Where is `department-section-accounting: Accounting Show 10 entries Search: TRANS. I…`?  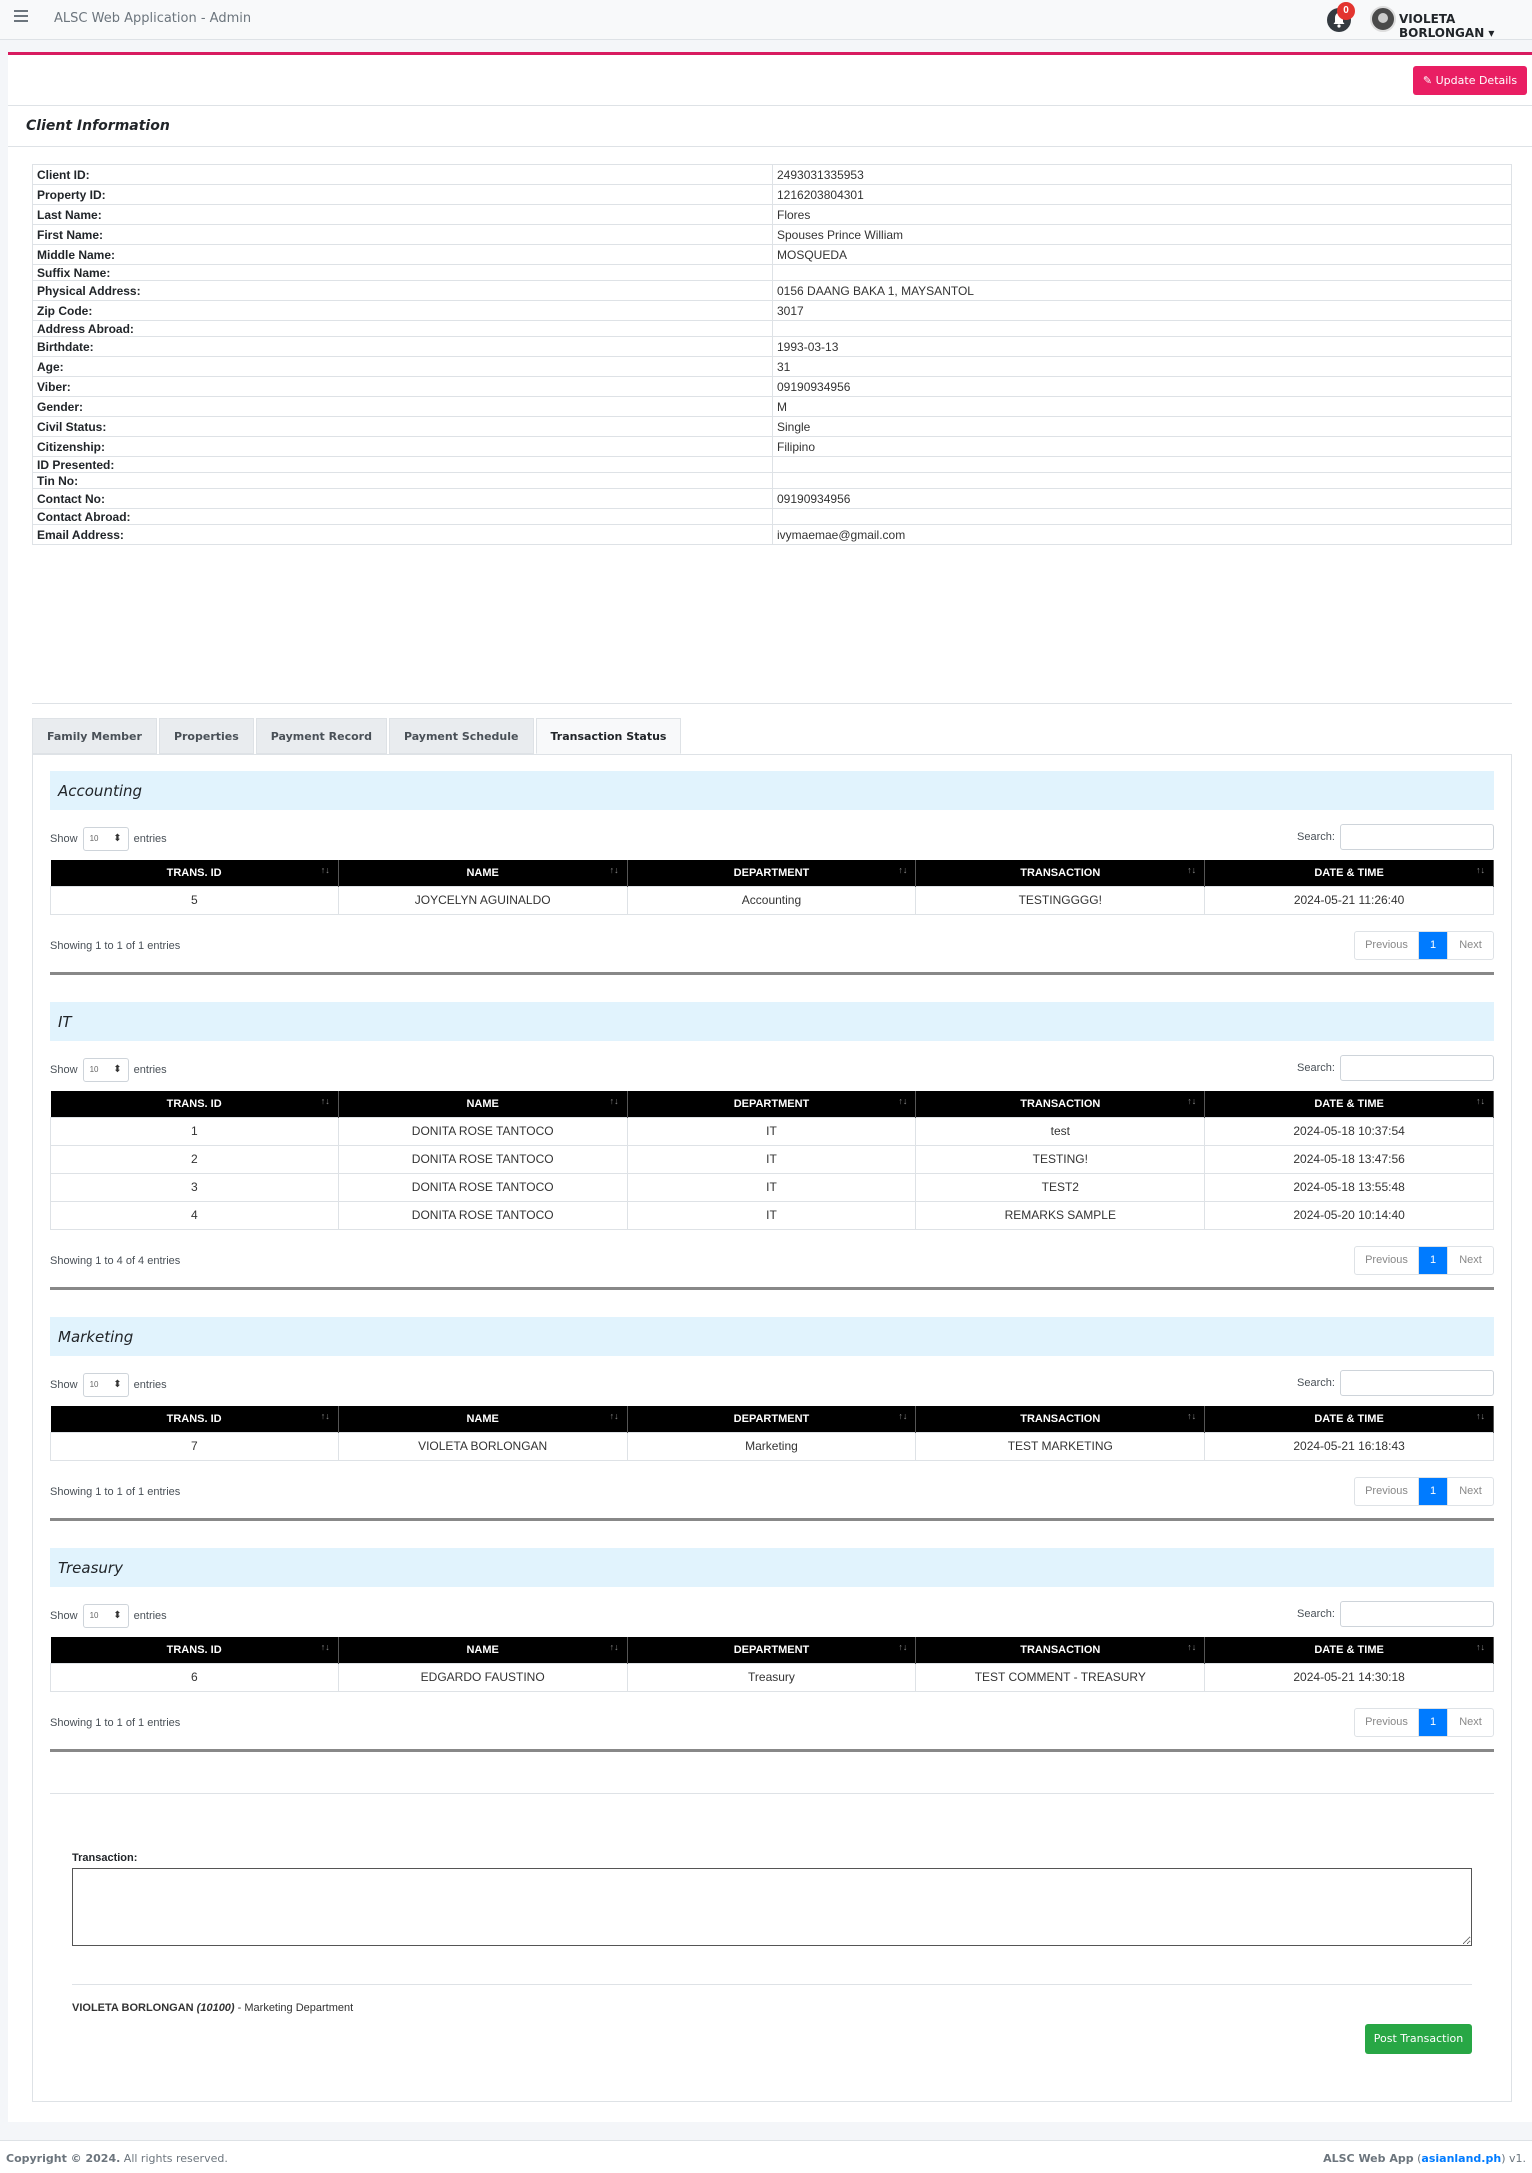
department-section-accounting: Accounting Show 10 entries Search: TRANS. I… is located at coordinates (772, 877).